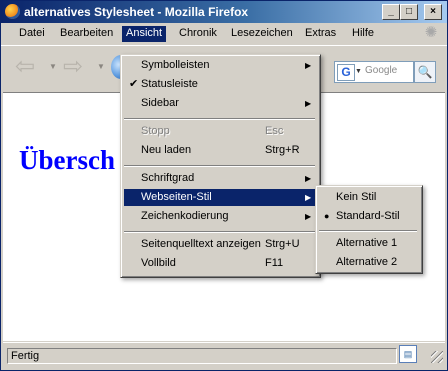 Image resolution: width=448 pixels, height=371 pixels. I want to click on menu-item-label: Statusleiste, so click(169, 84).